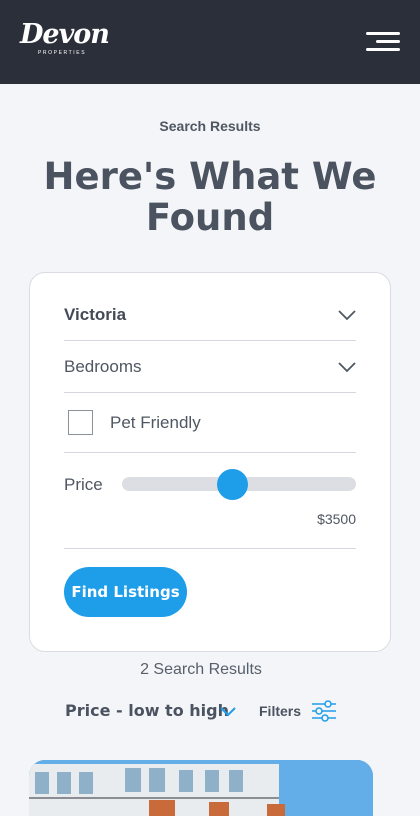 The height and width of the screenshot is (816, 420). What do you see at coordinates (83, 484) in the screenshot?
I see `price-label: Price` at bounding box center [83, 484].